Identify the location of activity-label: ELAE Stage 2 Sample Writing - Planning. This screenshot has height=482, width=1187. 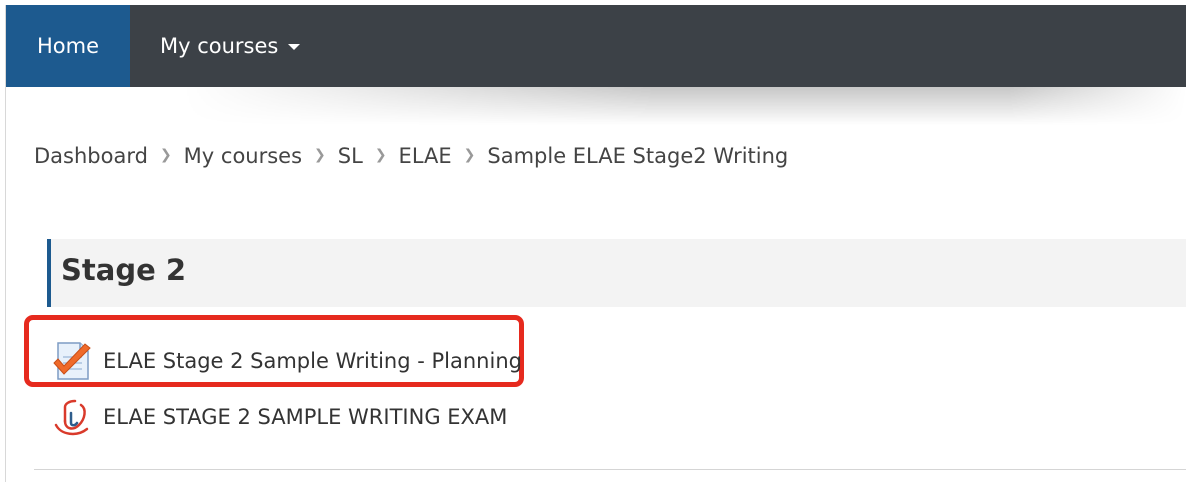
(312, 361).